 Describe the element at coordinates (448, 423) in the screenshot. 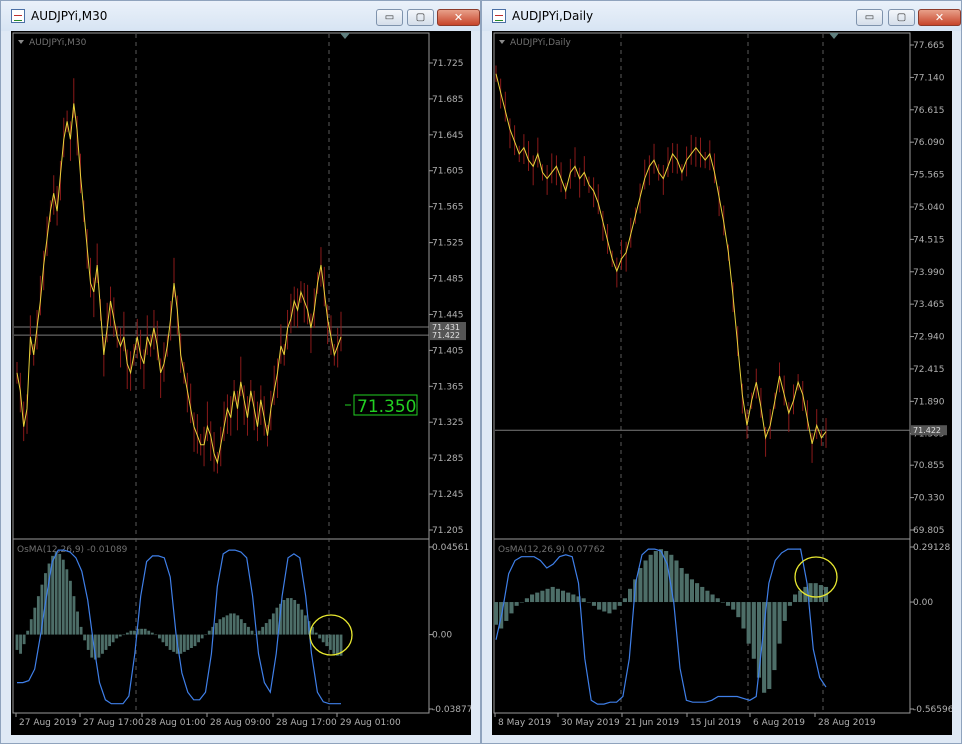

I see `y-tick-label: 71.325` at that location.